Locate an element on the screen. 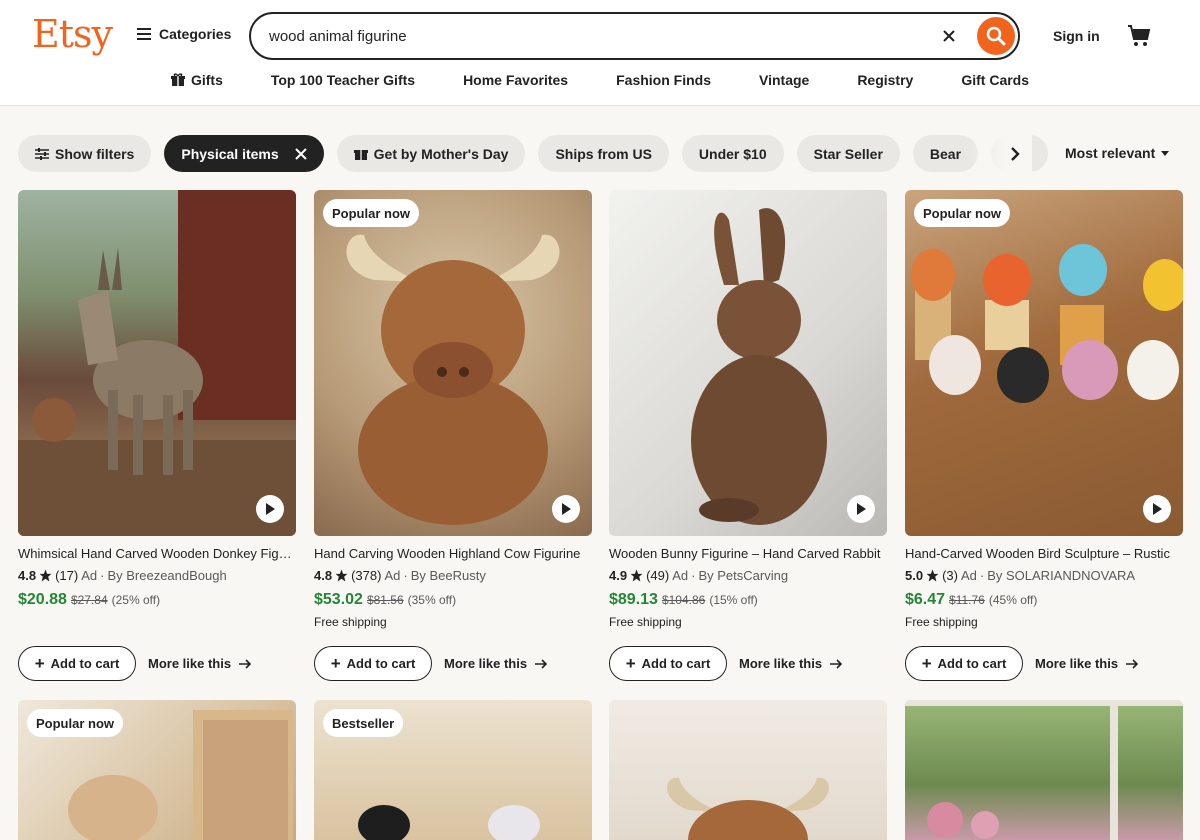  chip-label: Get by Mother's Day is located at coordinates (441, 153).